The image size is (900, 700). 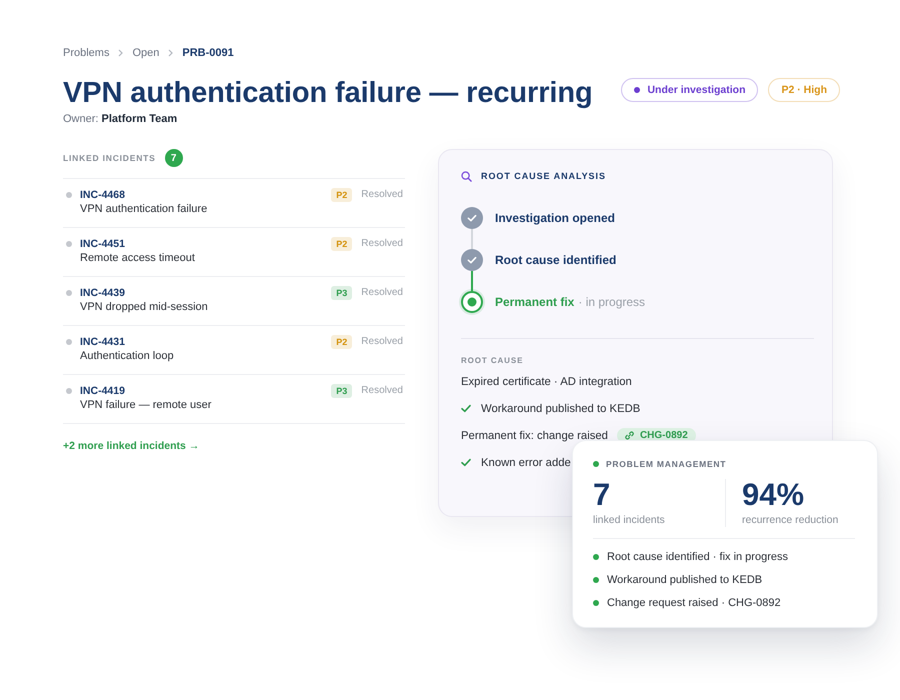 What do you see at coordinates (694, 602) in the screenshot?
I see `highlight-text: Change request raised · CHG-0892` at bounding box center [694, 602].